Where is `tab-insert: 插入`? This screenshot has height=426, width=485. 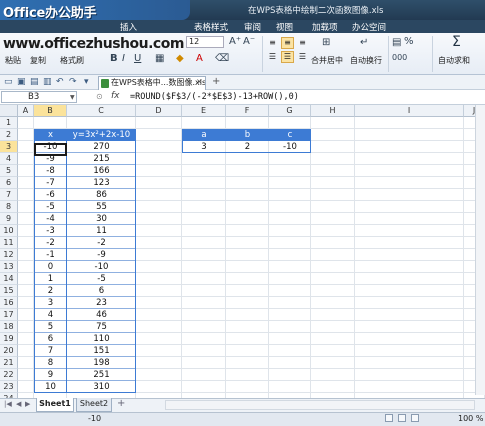
tab-insert: 插入 is located at coordinates (128, 27).